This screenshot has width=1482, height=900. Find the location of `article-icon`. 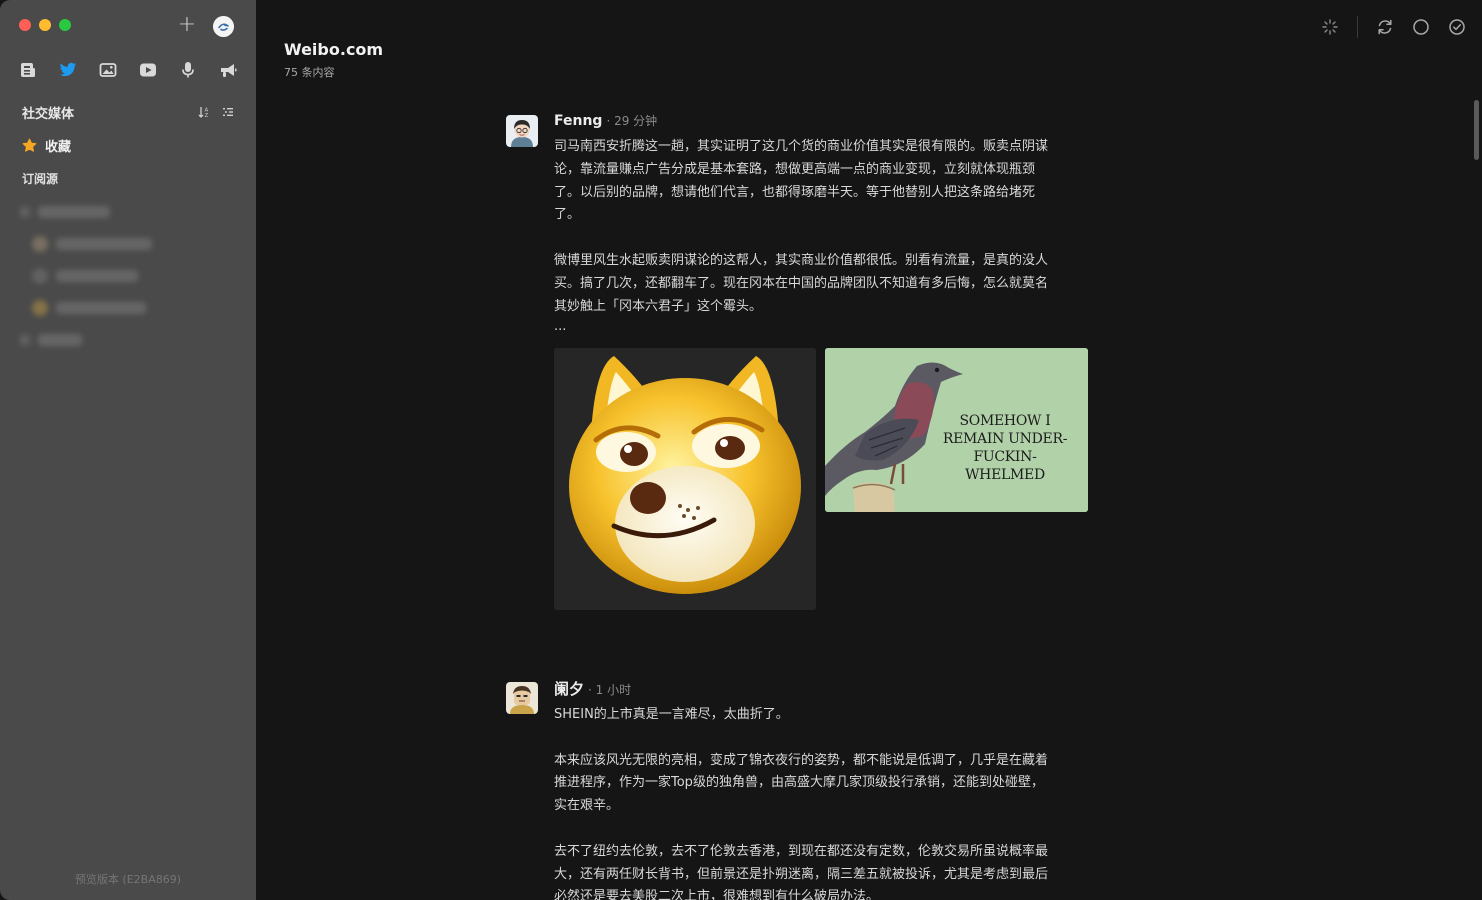

article-icon is located at coordinates (28, 70).